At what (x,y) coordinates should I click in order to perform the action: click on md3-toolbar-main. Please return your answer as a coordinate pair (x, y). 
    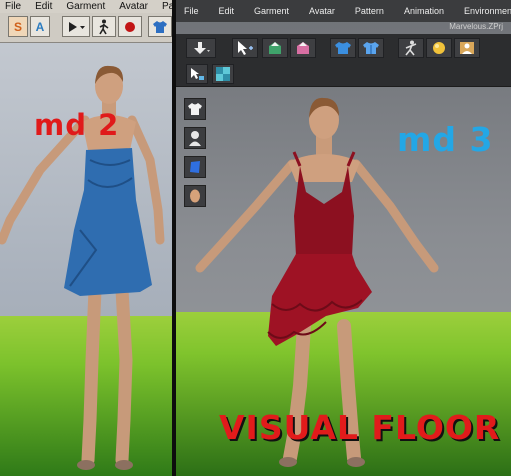
    Looking at the image, I should click on (343, 48).